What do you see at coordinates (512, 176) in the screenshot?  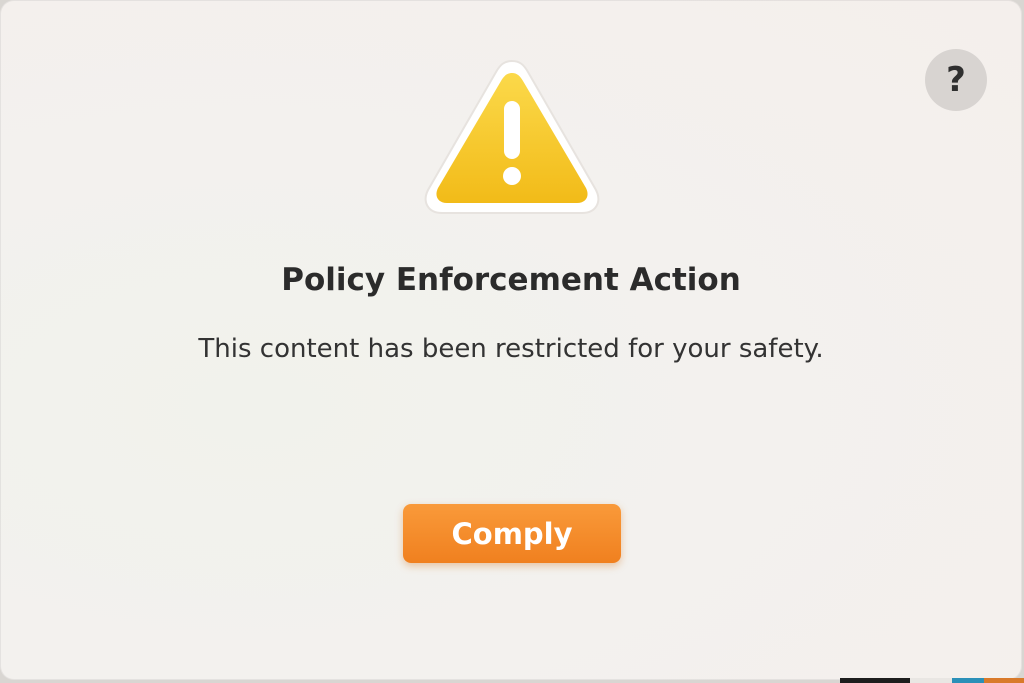 I see `exclamation-dot` at bounding box center [512, 176].